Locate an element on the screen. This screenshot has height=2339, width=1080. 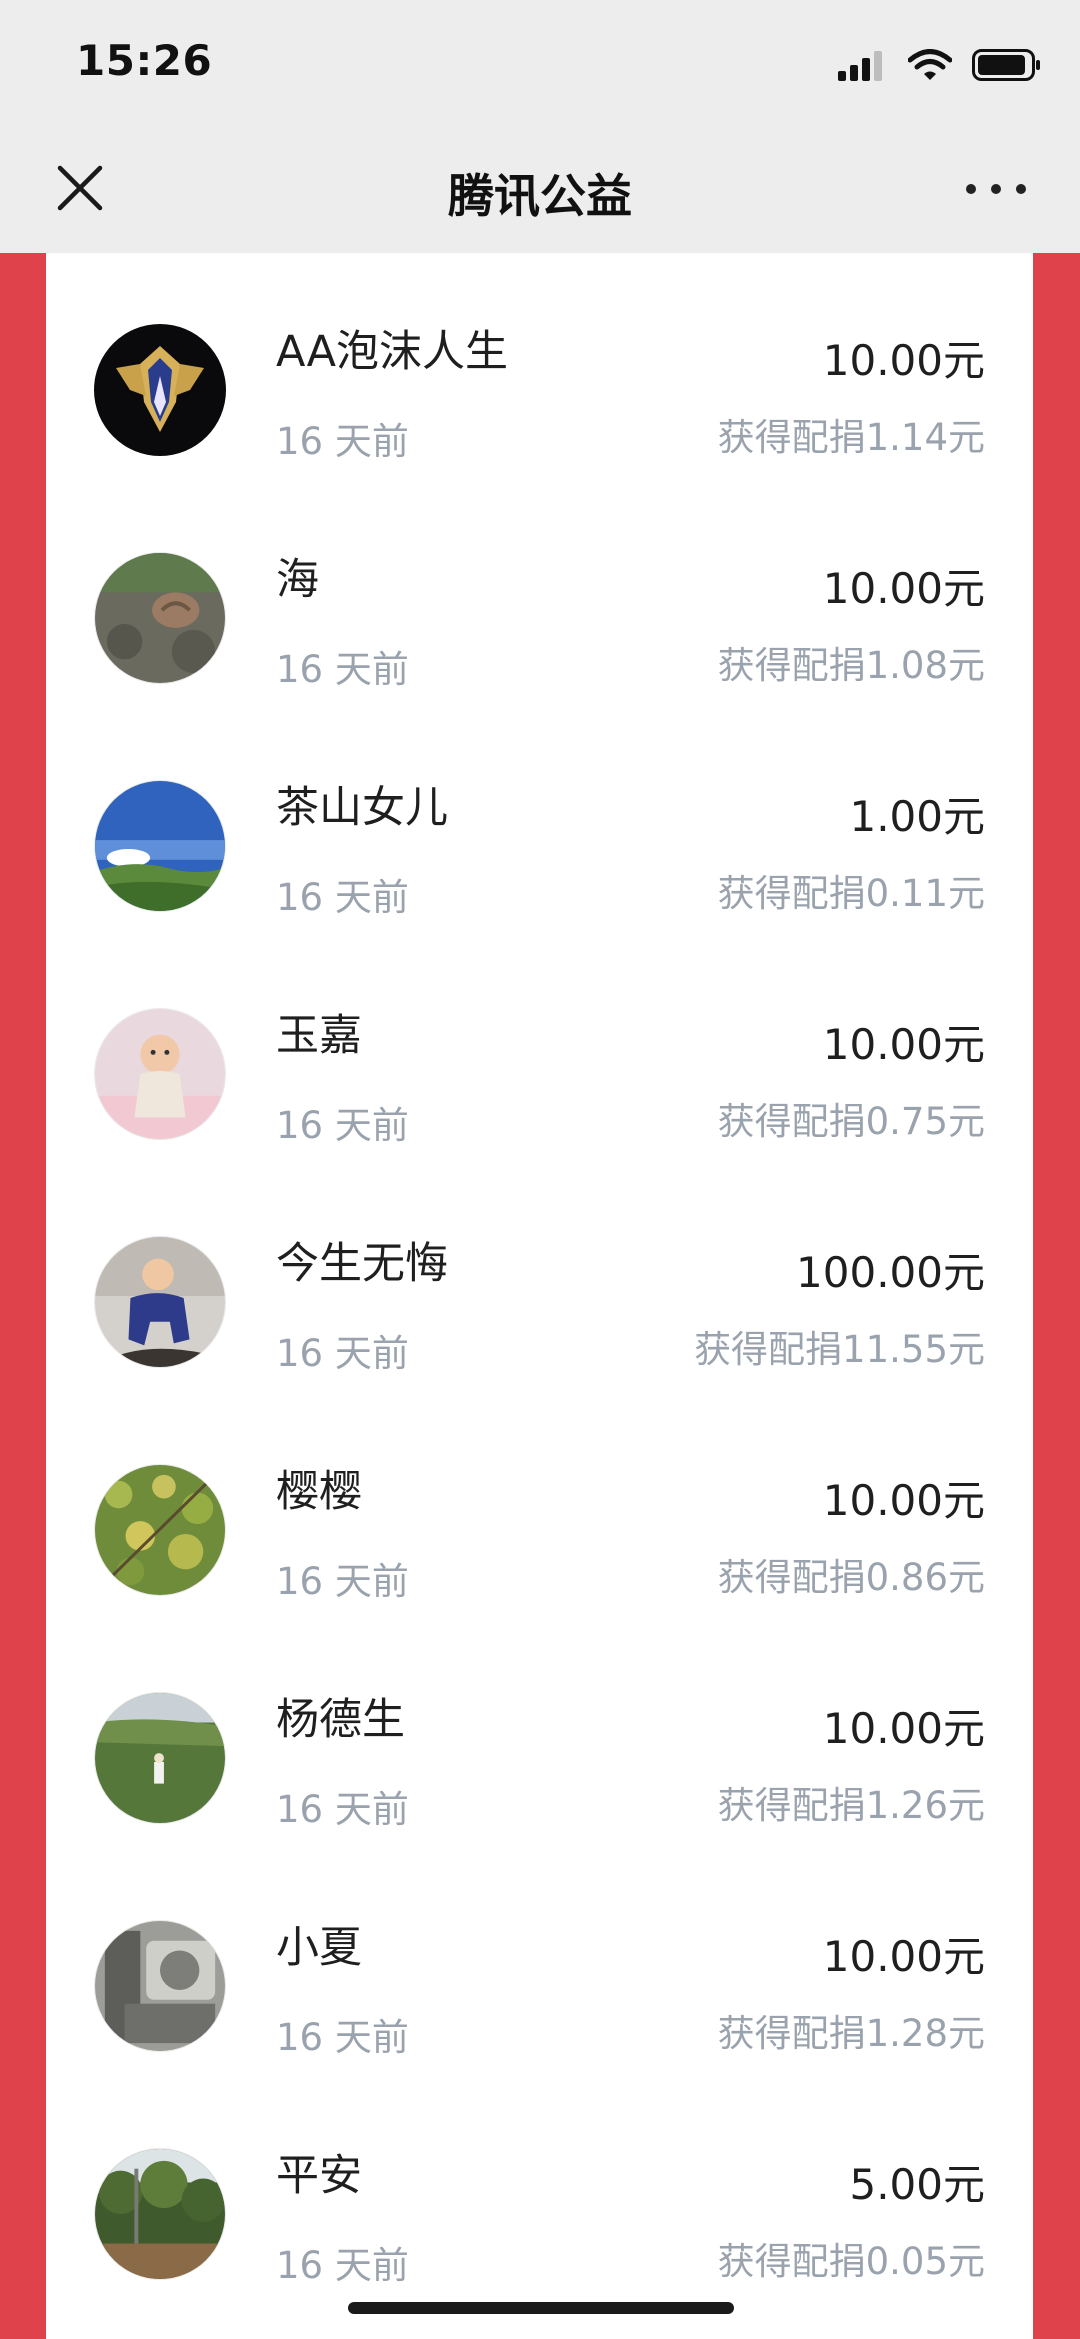
matched-amount: 获得配捐0.75元 is located at coordinates (851, 1121).